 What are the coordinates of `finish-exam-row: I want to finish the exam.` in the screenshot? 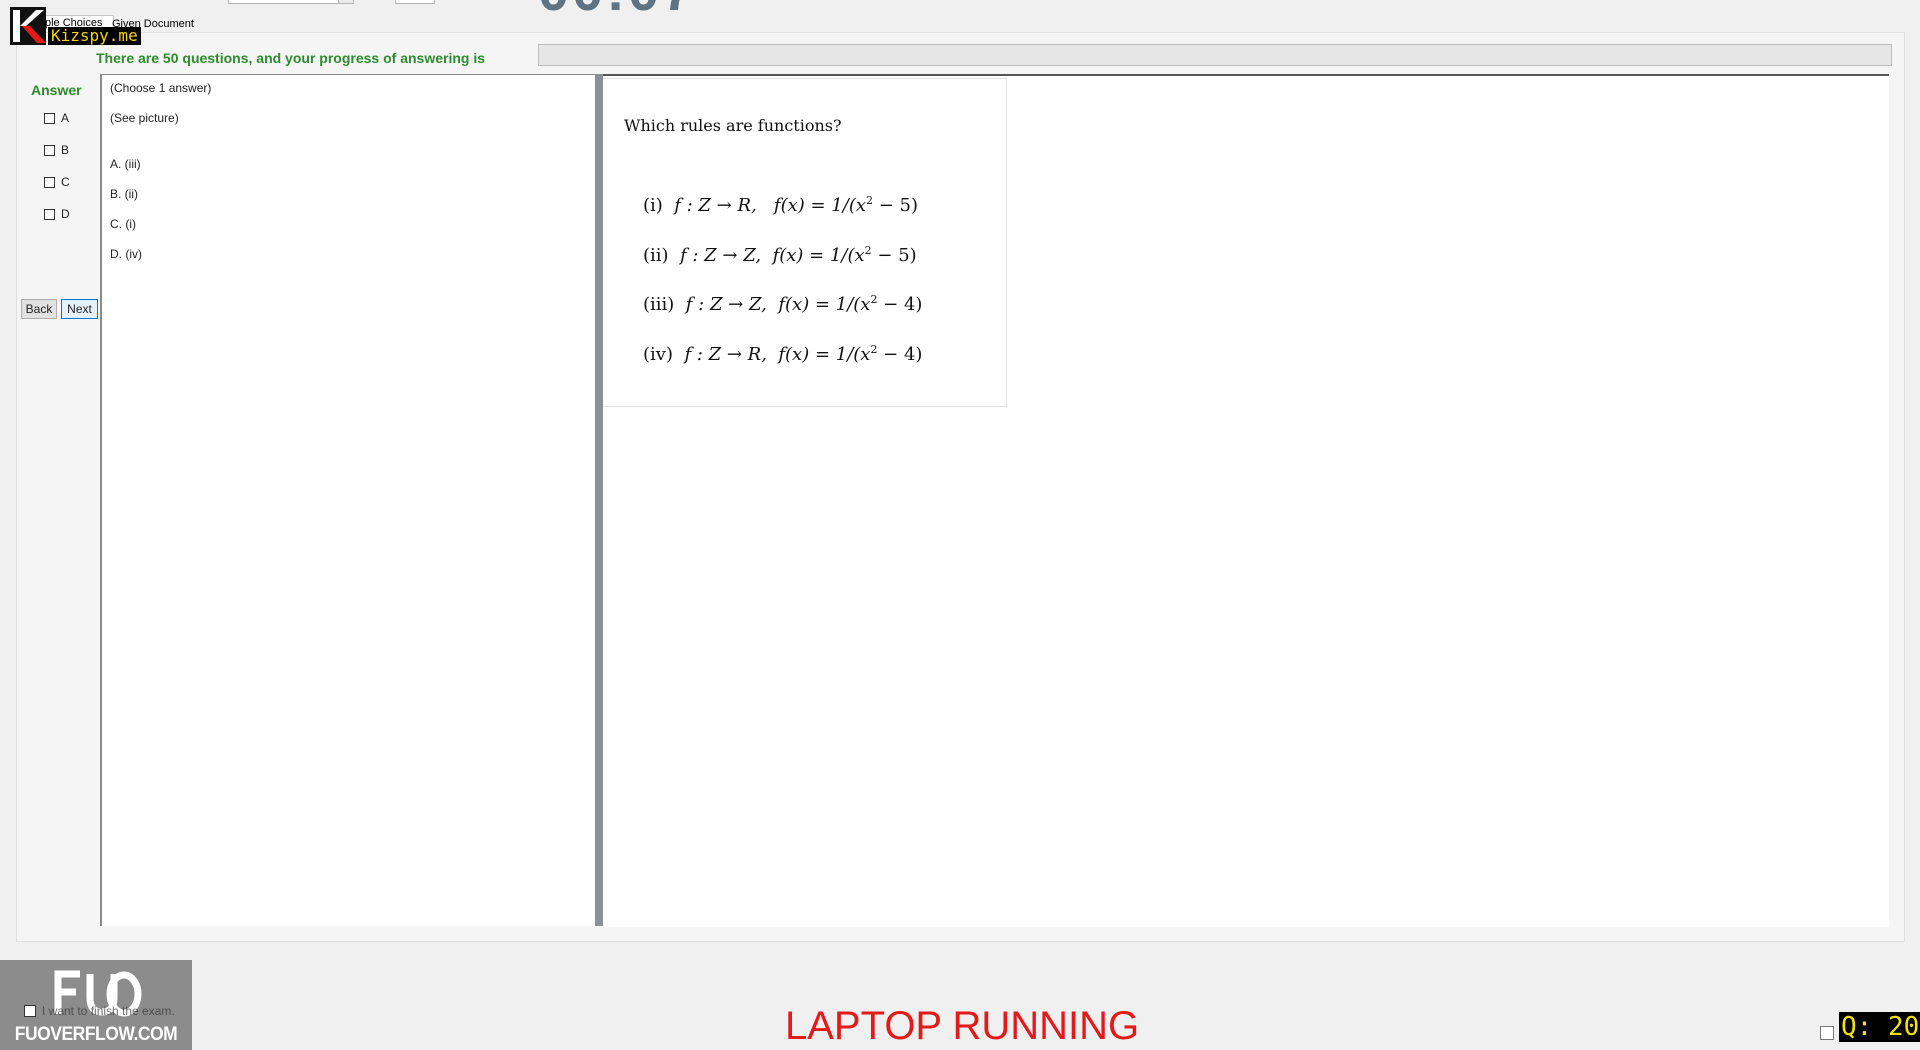 It's located at (99, 1011).